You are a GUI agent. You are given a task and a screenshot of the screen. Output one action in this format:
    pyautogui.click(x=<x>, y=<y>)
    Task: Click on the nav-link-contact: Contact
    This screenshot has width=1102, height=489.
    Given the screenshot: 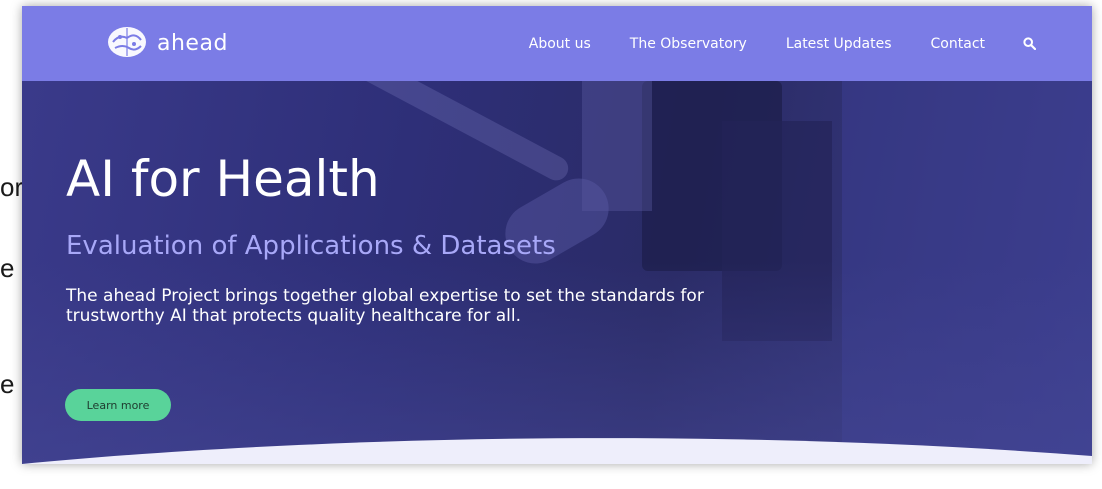 What is the action you would take?
    pyautogui.click(x=958, y=44)
    